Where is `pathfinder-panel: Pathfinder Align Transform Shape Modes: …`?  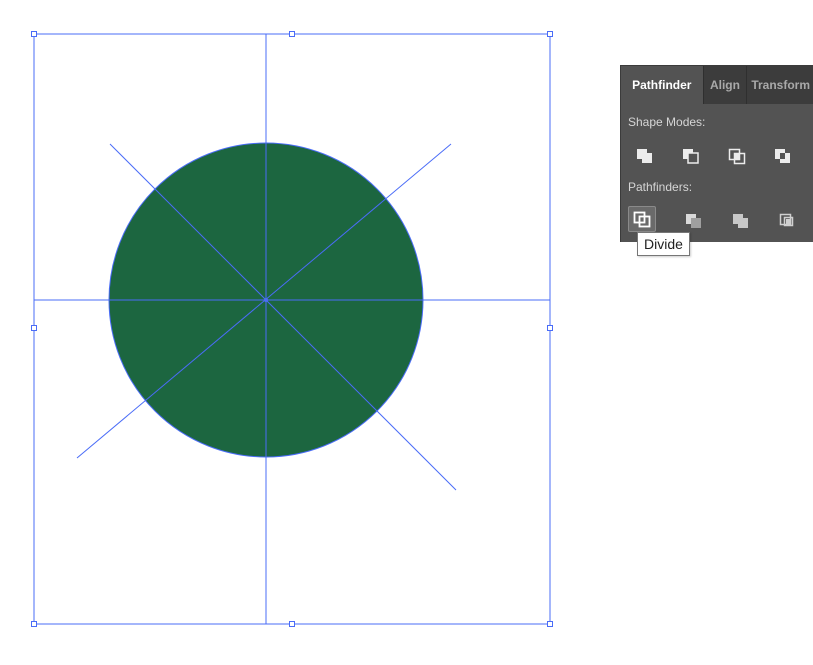
pathfinder-panel: Pathfinder Align Transform Shape Modes: … is located at coordinates (716, 153).